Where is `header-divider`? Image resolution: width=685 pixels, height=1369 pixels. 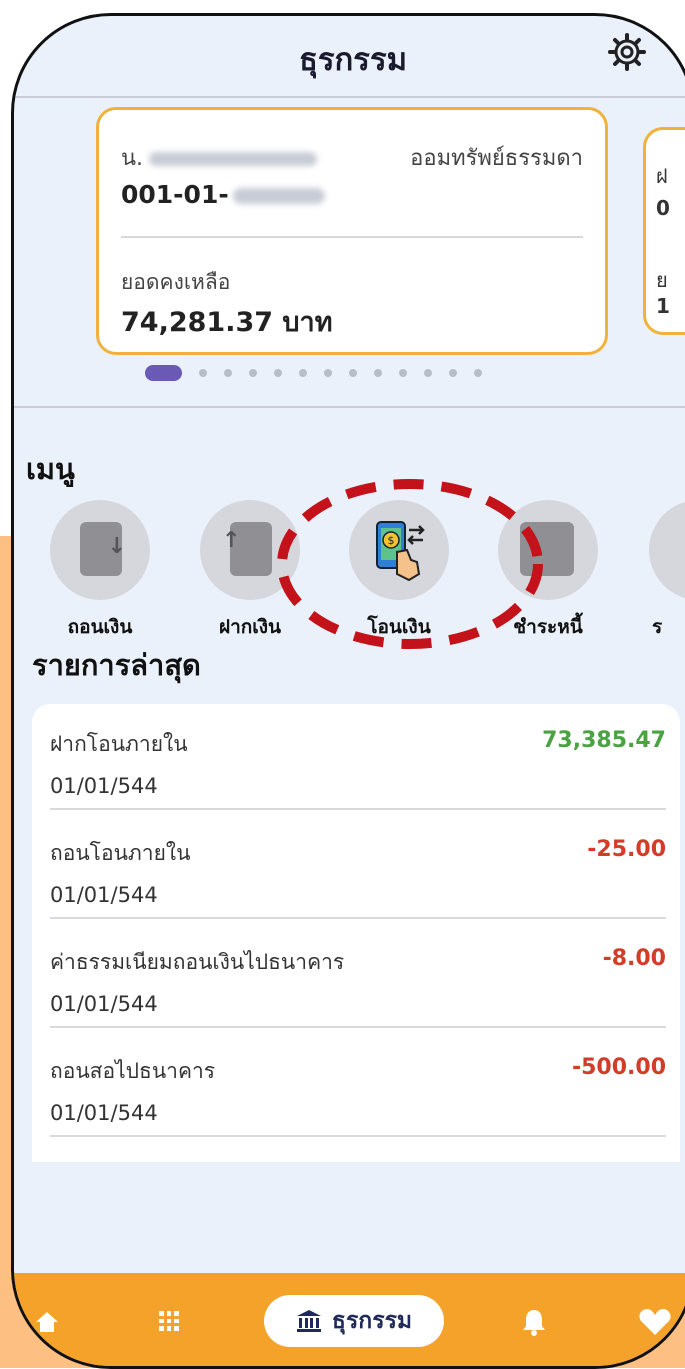 header-divider is located at coordinates (349, 97).